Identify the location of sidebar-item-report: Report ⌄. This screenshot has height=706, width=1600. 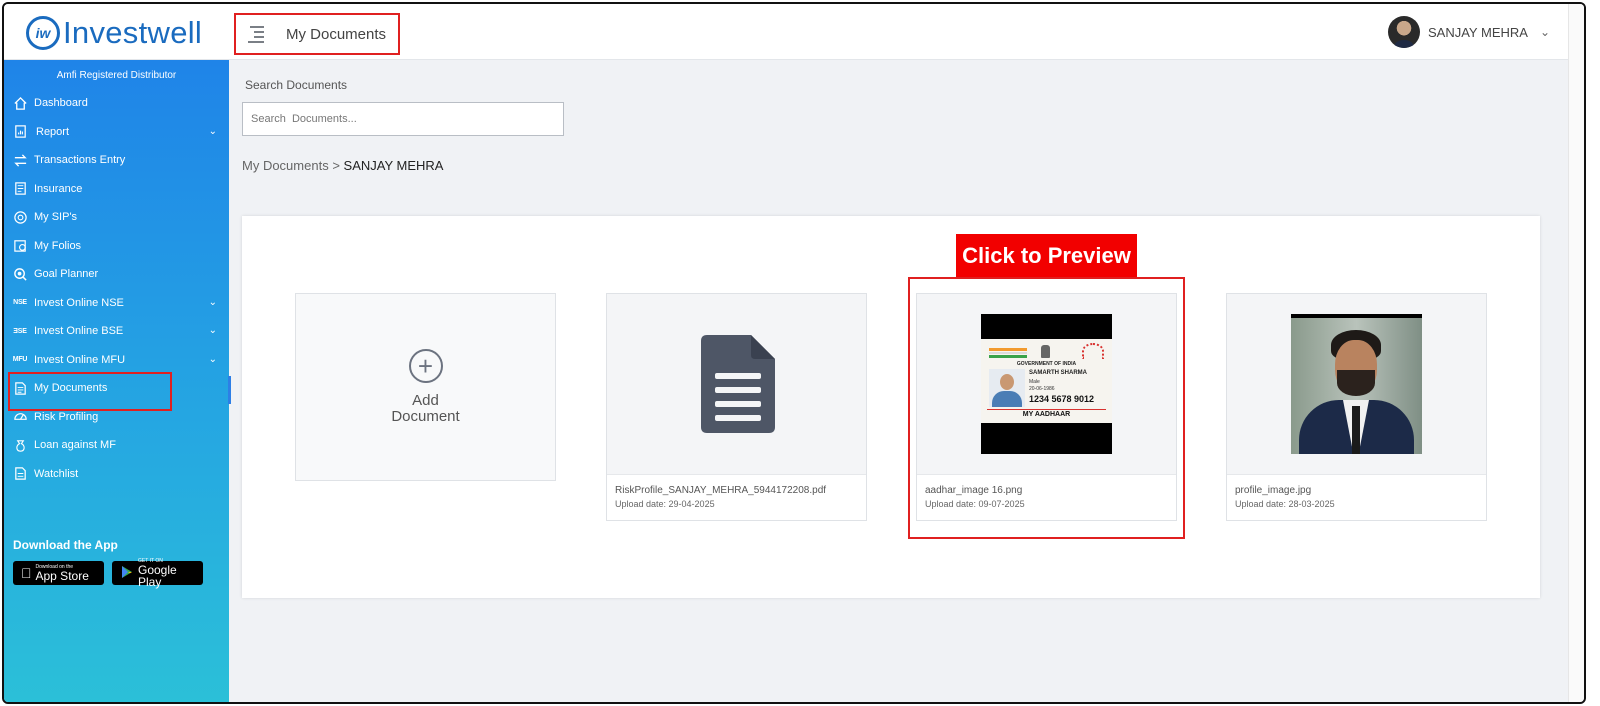
(116, 132).